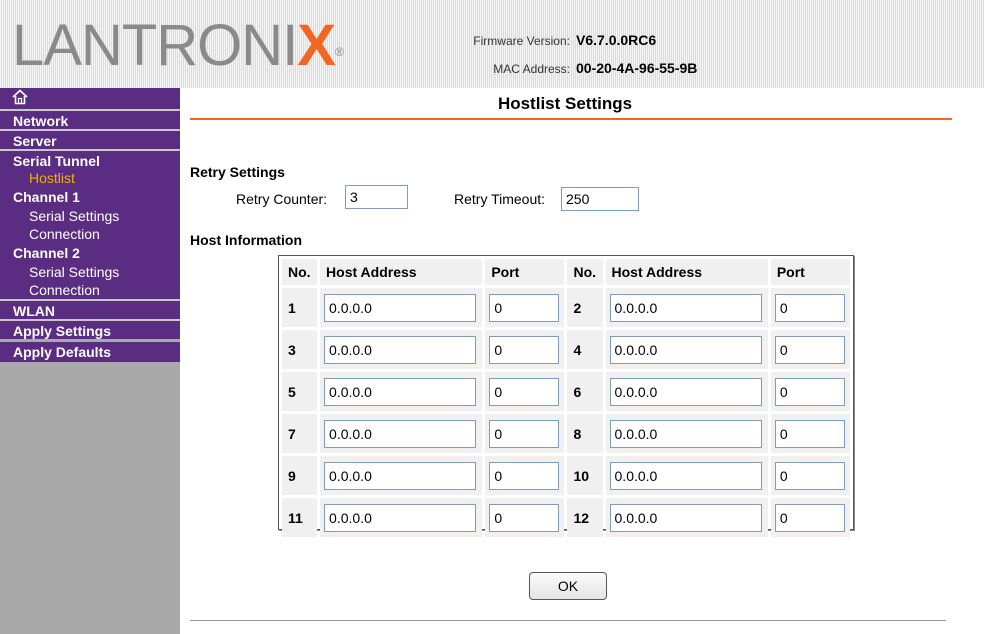 The height and width of the screenshot is (634, 984). Describe the element at coordinates (90, 197) in the screenshot. I see `sidebar-item-channel1: Channel 1` at that location.